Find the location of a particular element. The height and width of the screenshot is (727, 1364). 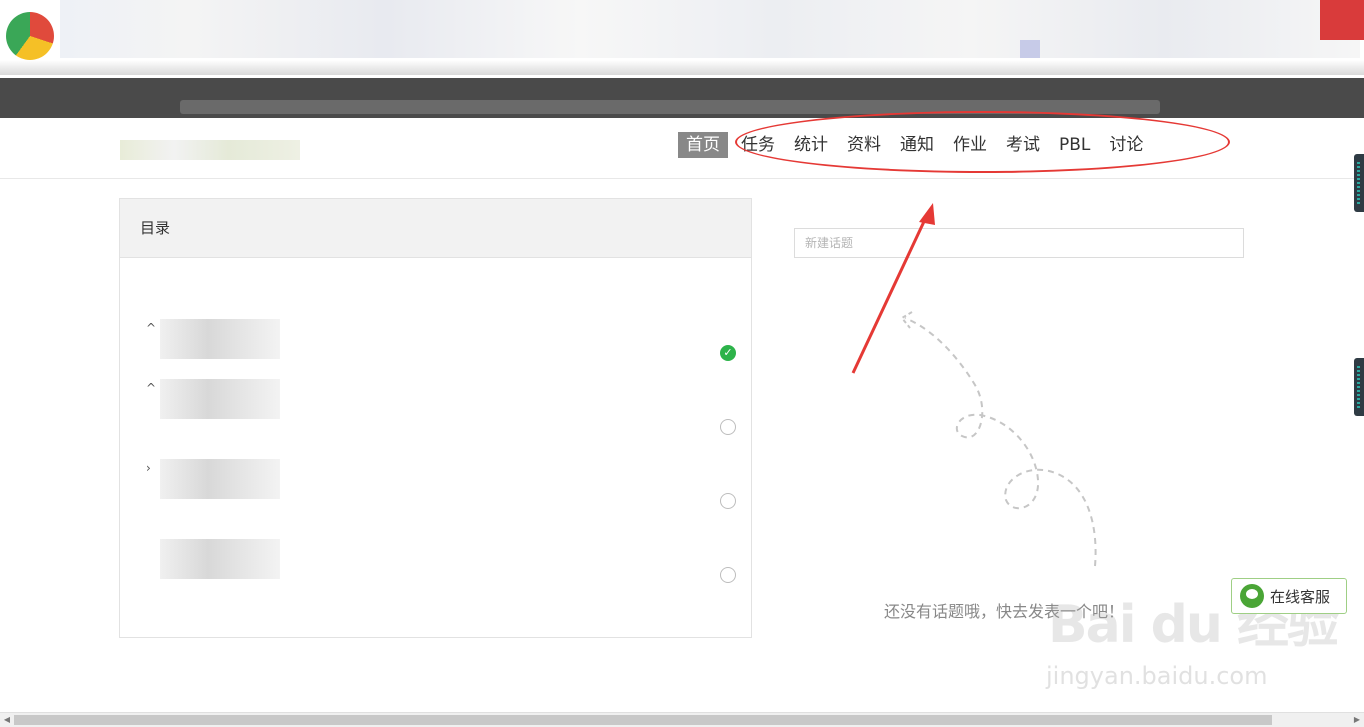

scroll-right-icon: ▶ is located at coordinates (1357, 720).